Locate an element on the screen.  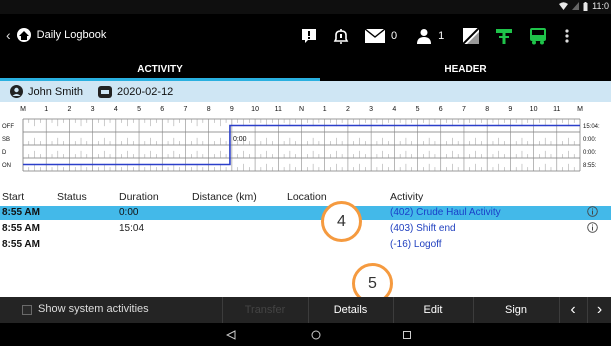
message-alert-icon is located at coordinates (309, 36).